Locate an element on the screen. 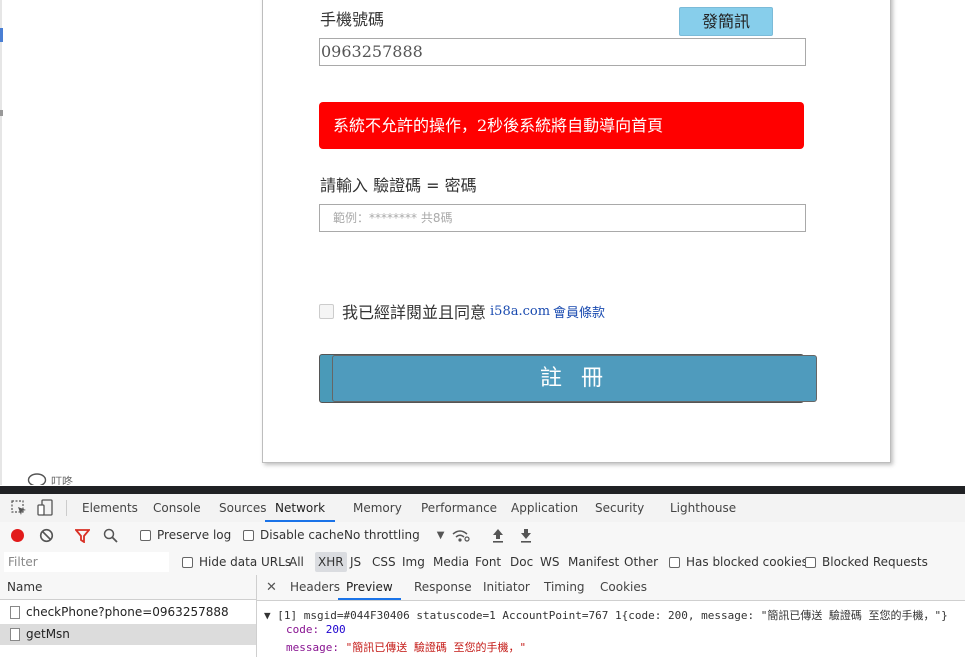 Image resolution: width=965 pixels, height=657 pixels. preview-code-value: 200 is located at coordinates (335, 629).